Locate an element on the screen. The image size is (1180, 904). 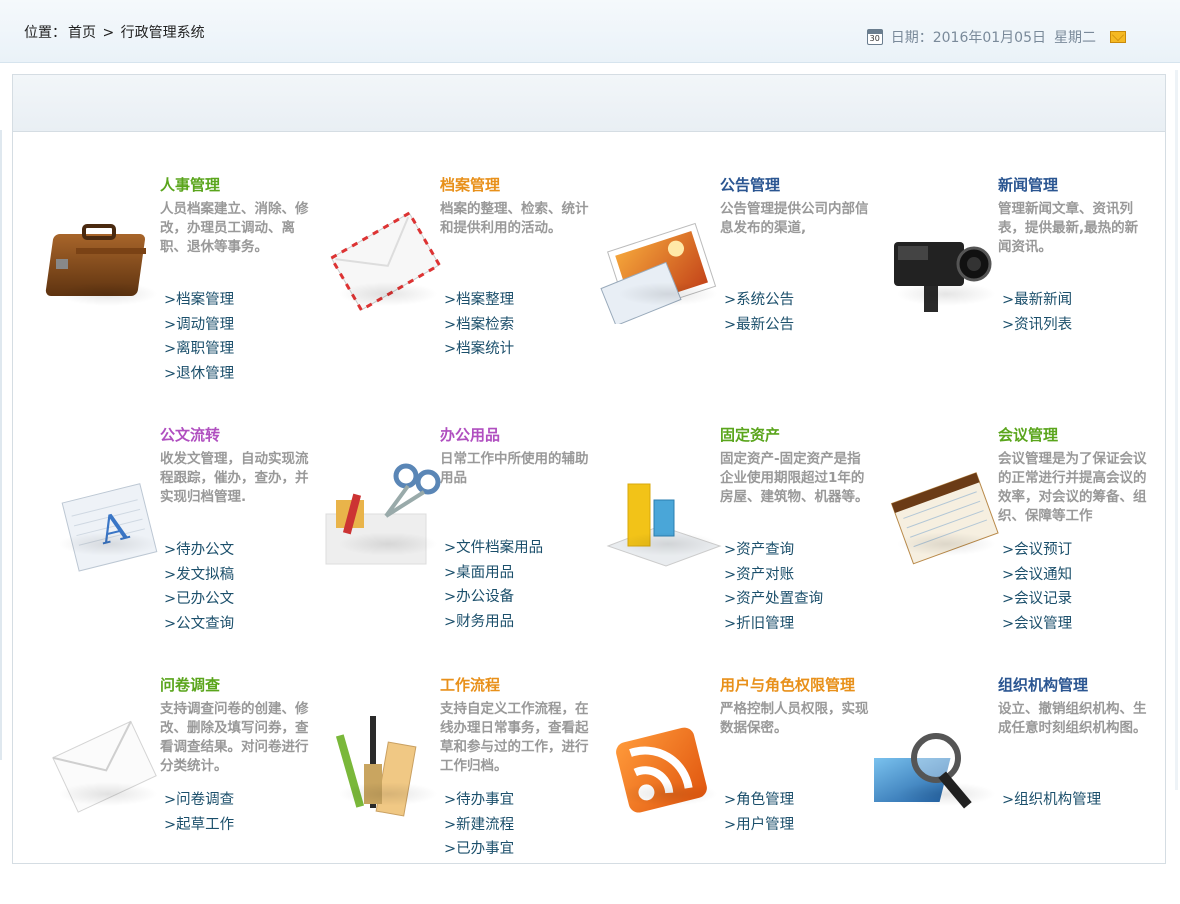
module-link: 会议管理 is located at coordinates (1037, 624).